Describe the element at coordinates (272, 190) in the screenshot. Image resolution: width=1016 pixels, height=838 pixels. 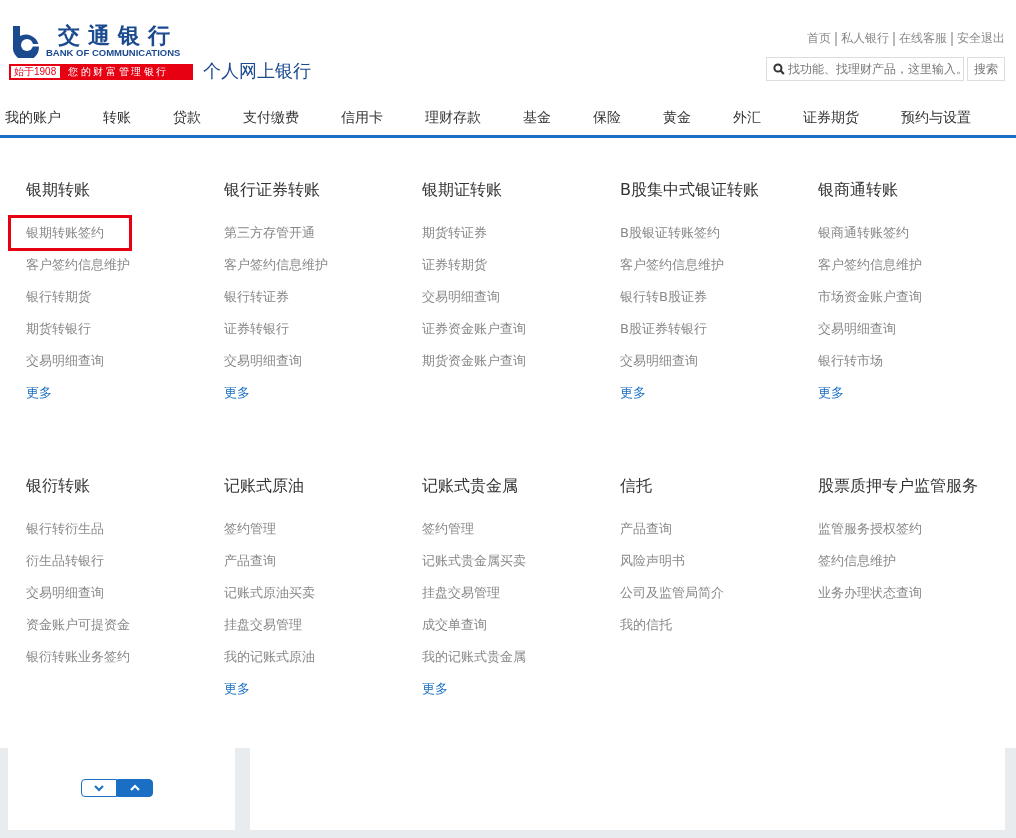
I see `group-title: 银行证券转账` at that location.